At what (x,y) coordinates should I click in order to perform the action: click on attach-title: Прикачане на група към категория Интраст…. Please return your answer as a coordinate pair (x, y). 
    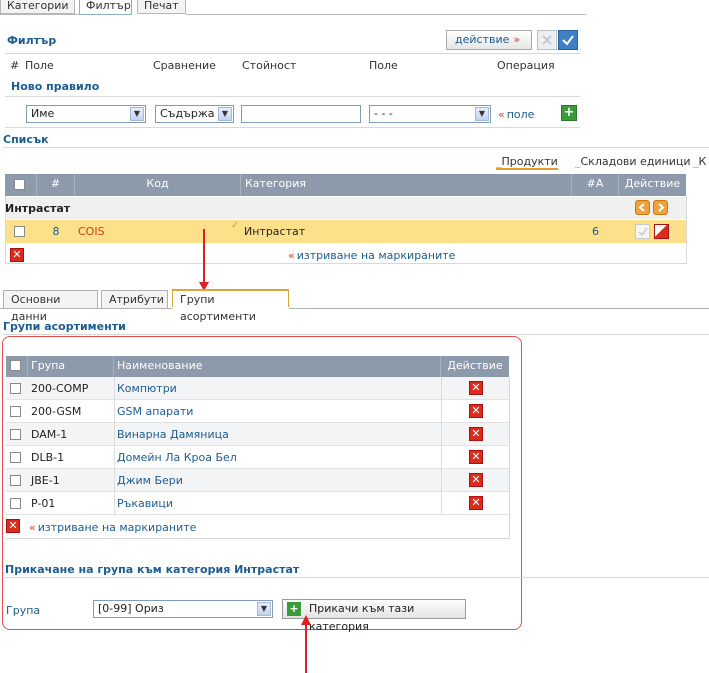
    Looking at the image, I should click on (152, 569).